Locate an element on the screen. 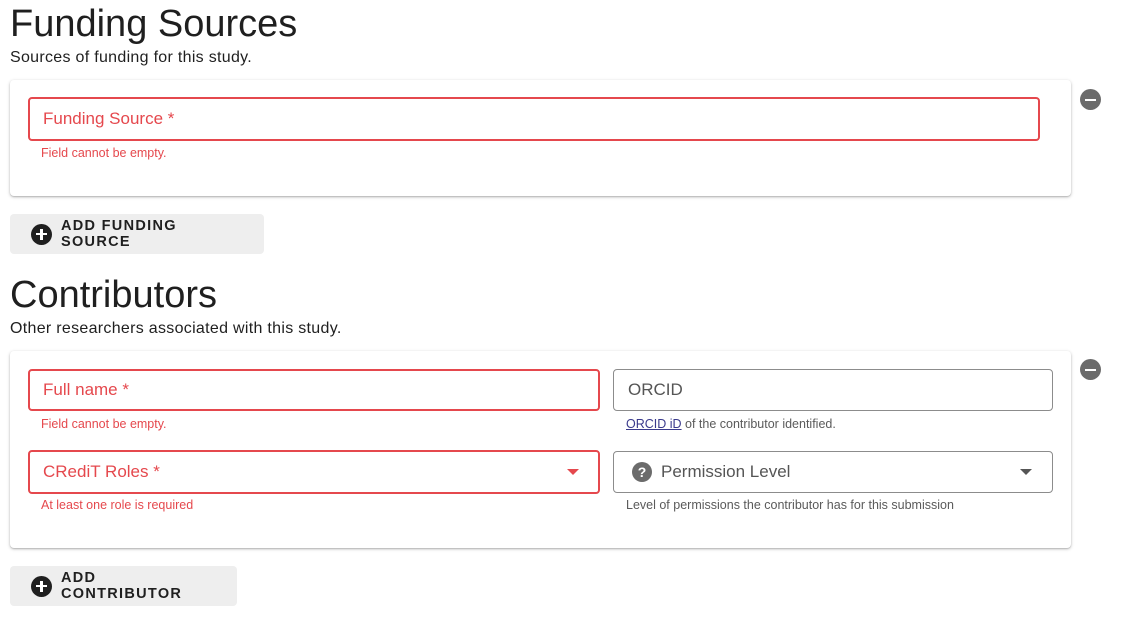 This screenshot has height=620, width=1129. credit-roles-select: CRediT Roles * is located at coordinates (314, 472).